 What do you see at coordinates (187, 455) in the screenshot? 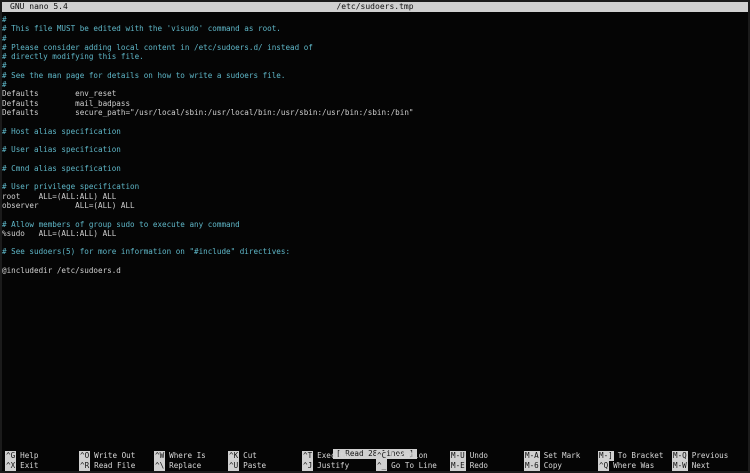
I see `shortcut-label: Where Is` at bounding box center [187, 455].